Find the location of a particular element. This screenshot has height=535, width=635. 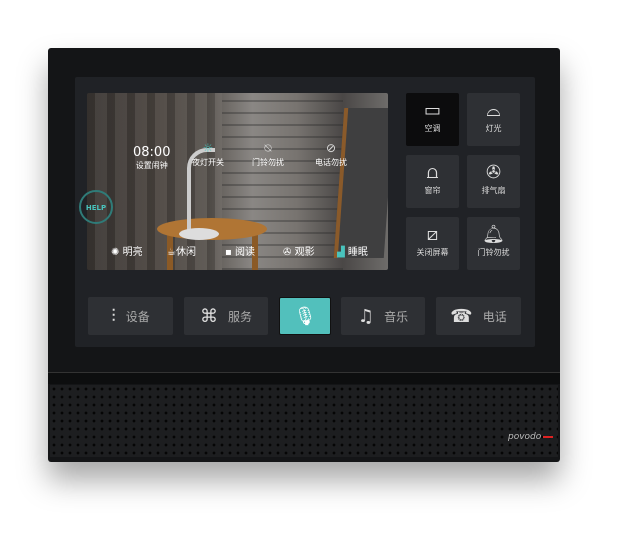

headboard-image is located at coordinates (360, 183).